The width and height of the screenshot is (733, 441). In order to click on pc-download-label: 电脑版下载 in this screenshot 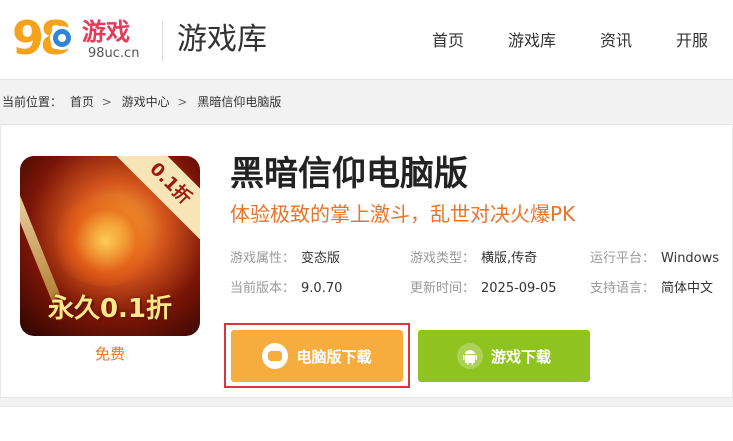, I will do `click(334, 356)`.